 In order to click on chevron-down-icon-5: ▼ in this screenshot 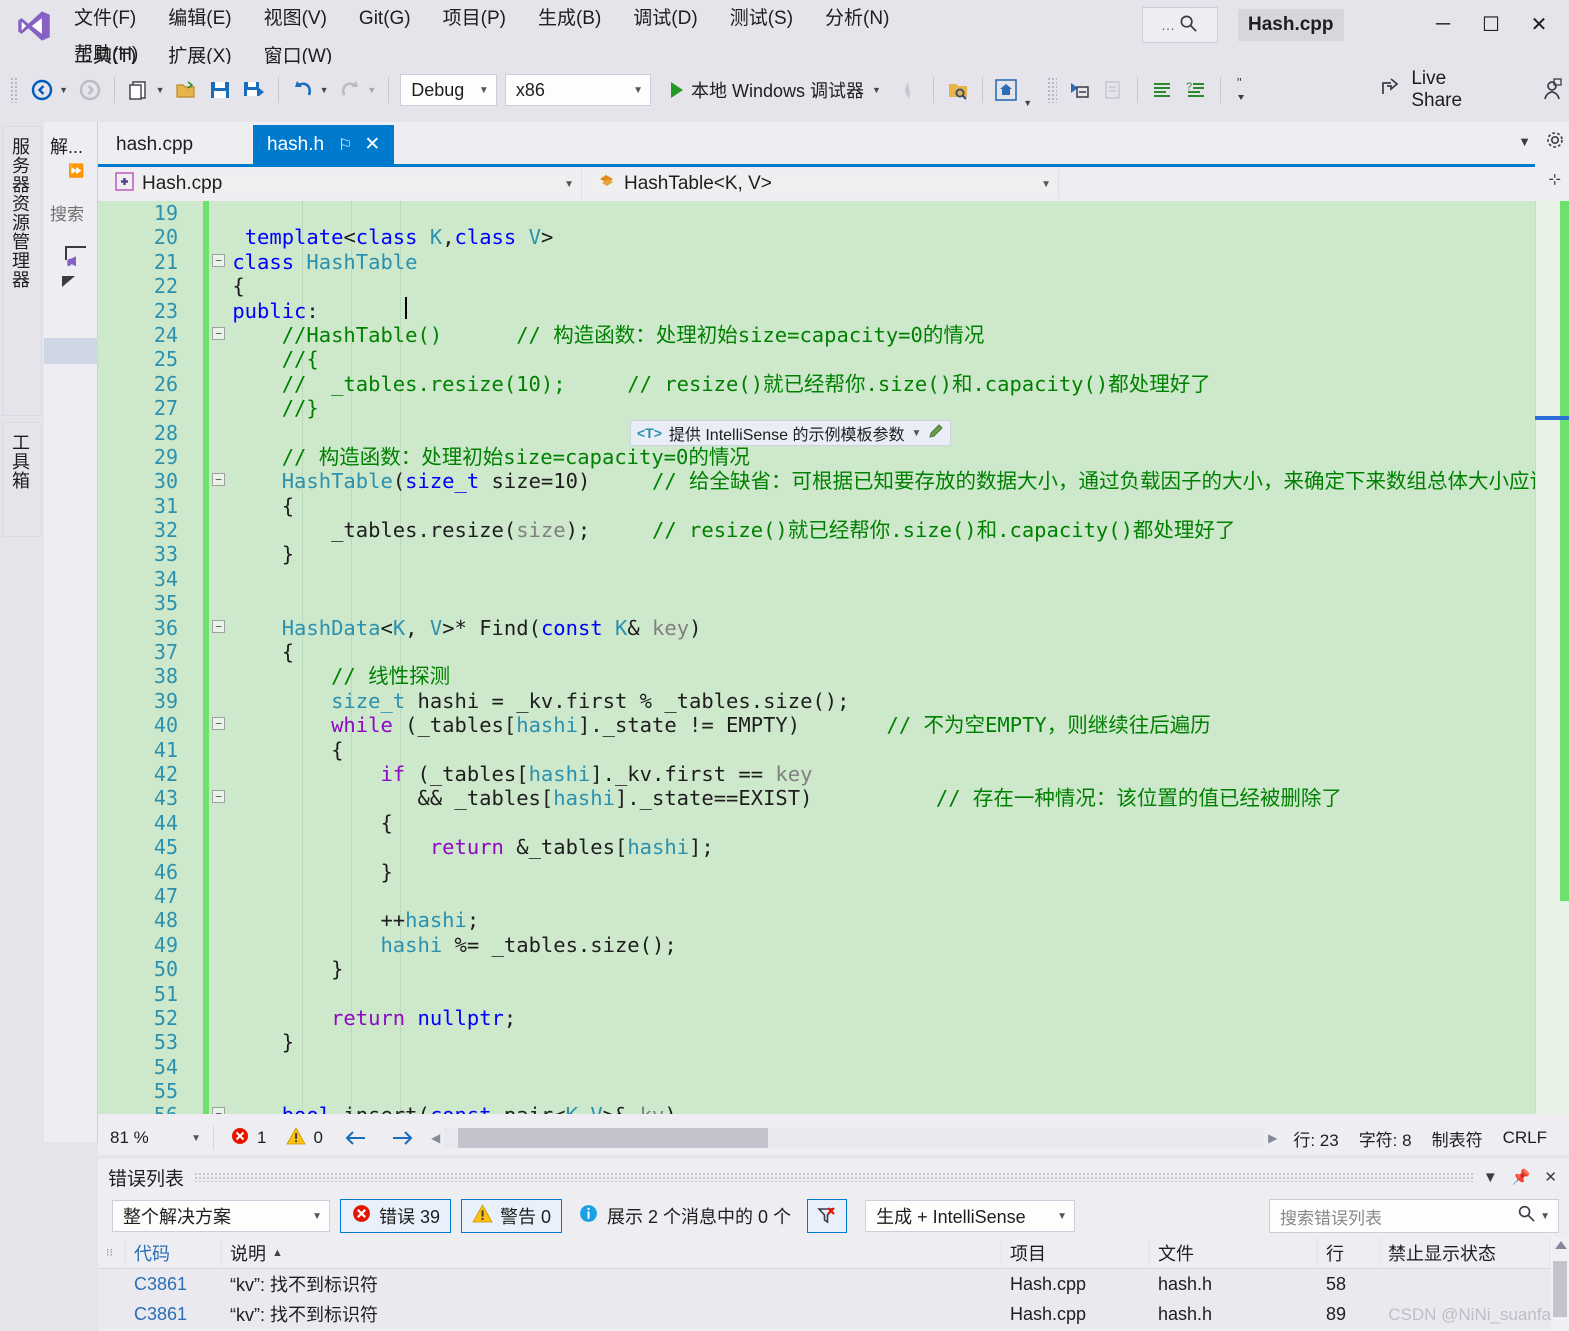, I will do `click(917, 433)`.